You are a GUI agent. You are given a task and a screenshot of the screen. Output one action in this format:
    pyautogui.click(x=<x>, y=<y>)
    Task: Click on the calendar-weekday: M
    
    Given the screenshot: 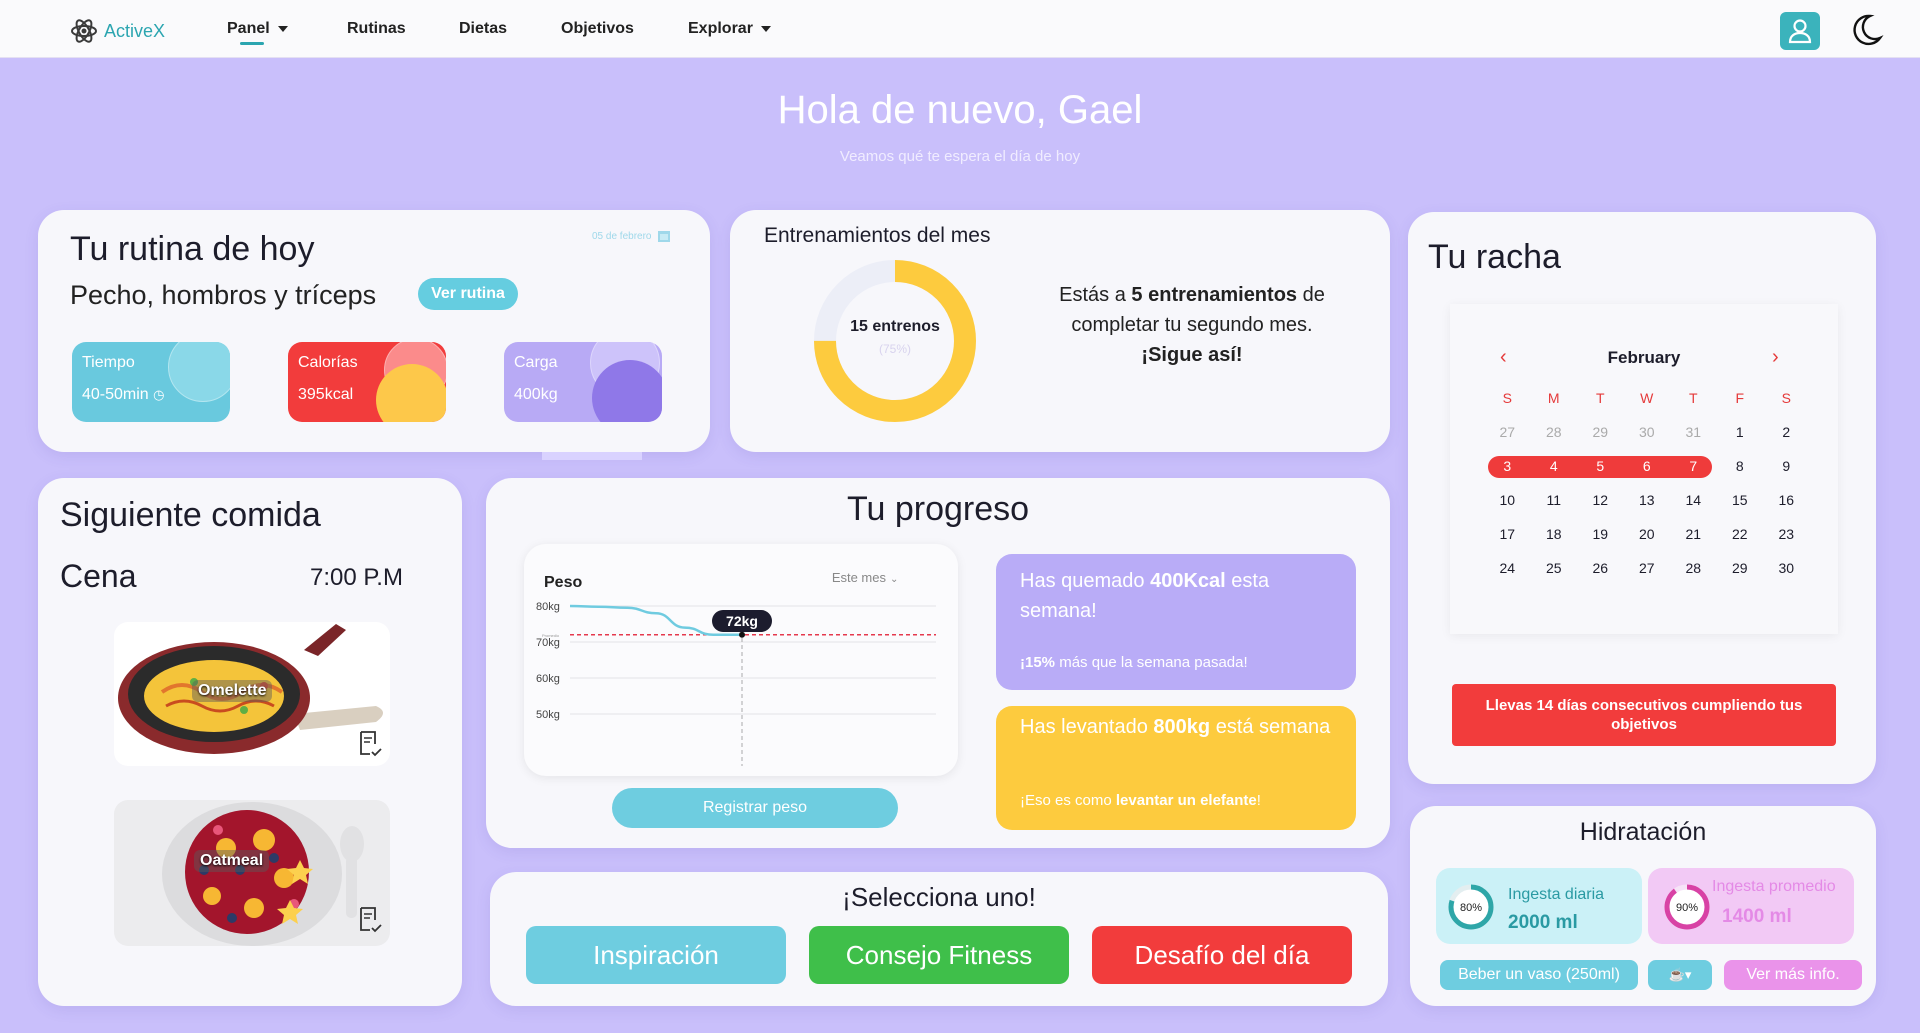 What is the action you would take?
    pyautogui.click(x=1553, y=398)
    